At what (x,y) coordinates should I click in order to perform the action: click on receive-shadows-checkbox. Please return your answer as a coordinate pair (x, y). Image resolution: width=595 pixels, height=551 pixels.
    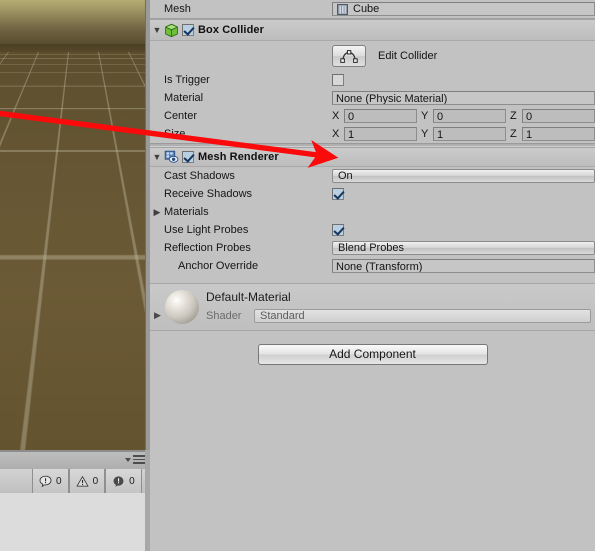
    Looking at the image, I should click on (338, 194).